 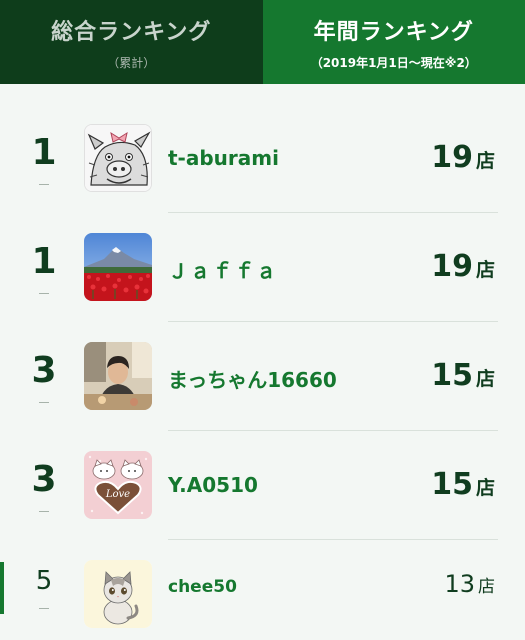 I want to click on rank-number: 5, so click(x=44, y=581).